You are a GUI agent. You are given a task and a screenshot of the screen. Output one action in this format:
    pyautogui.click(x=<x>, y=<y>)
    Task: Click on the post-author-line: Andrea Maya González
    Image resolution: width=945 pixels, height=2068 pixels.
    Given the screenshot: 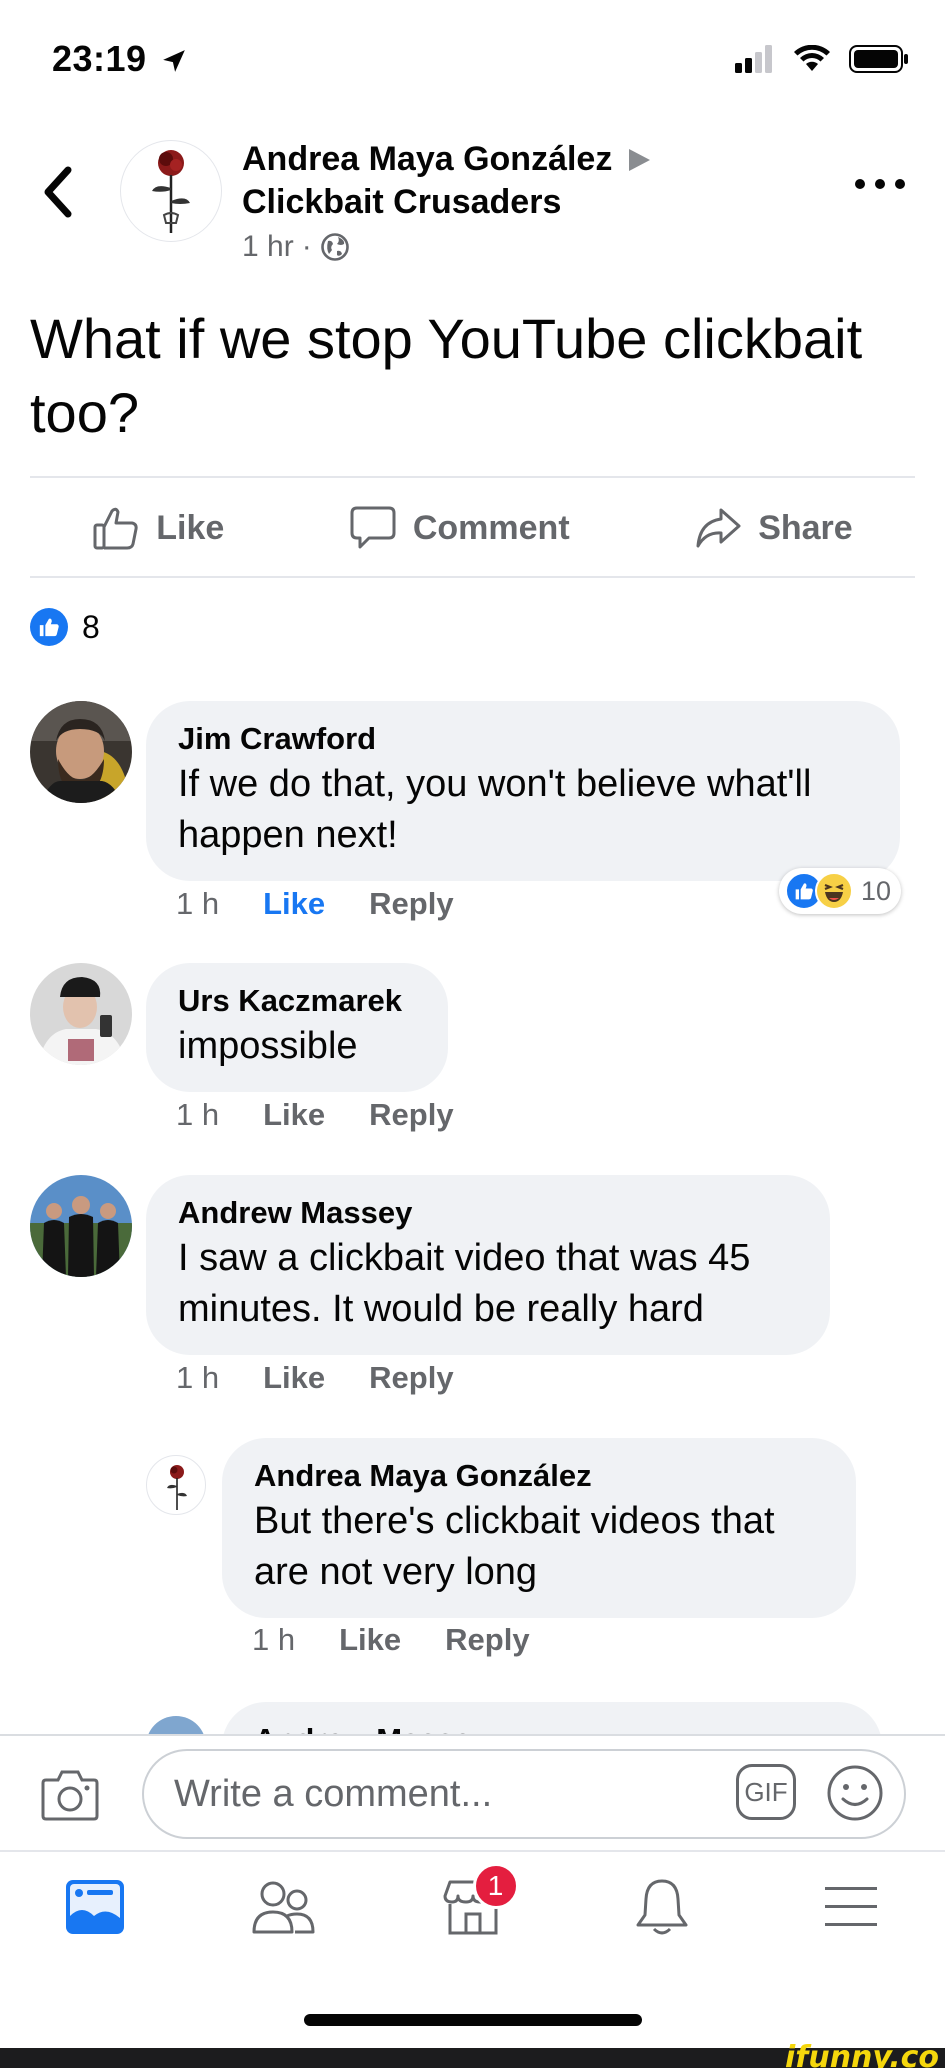 What is the action you would take?
    pyautogui.click(x=447, y=159)
    